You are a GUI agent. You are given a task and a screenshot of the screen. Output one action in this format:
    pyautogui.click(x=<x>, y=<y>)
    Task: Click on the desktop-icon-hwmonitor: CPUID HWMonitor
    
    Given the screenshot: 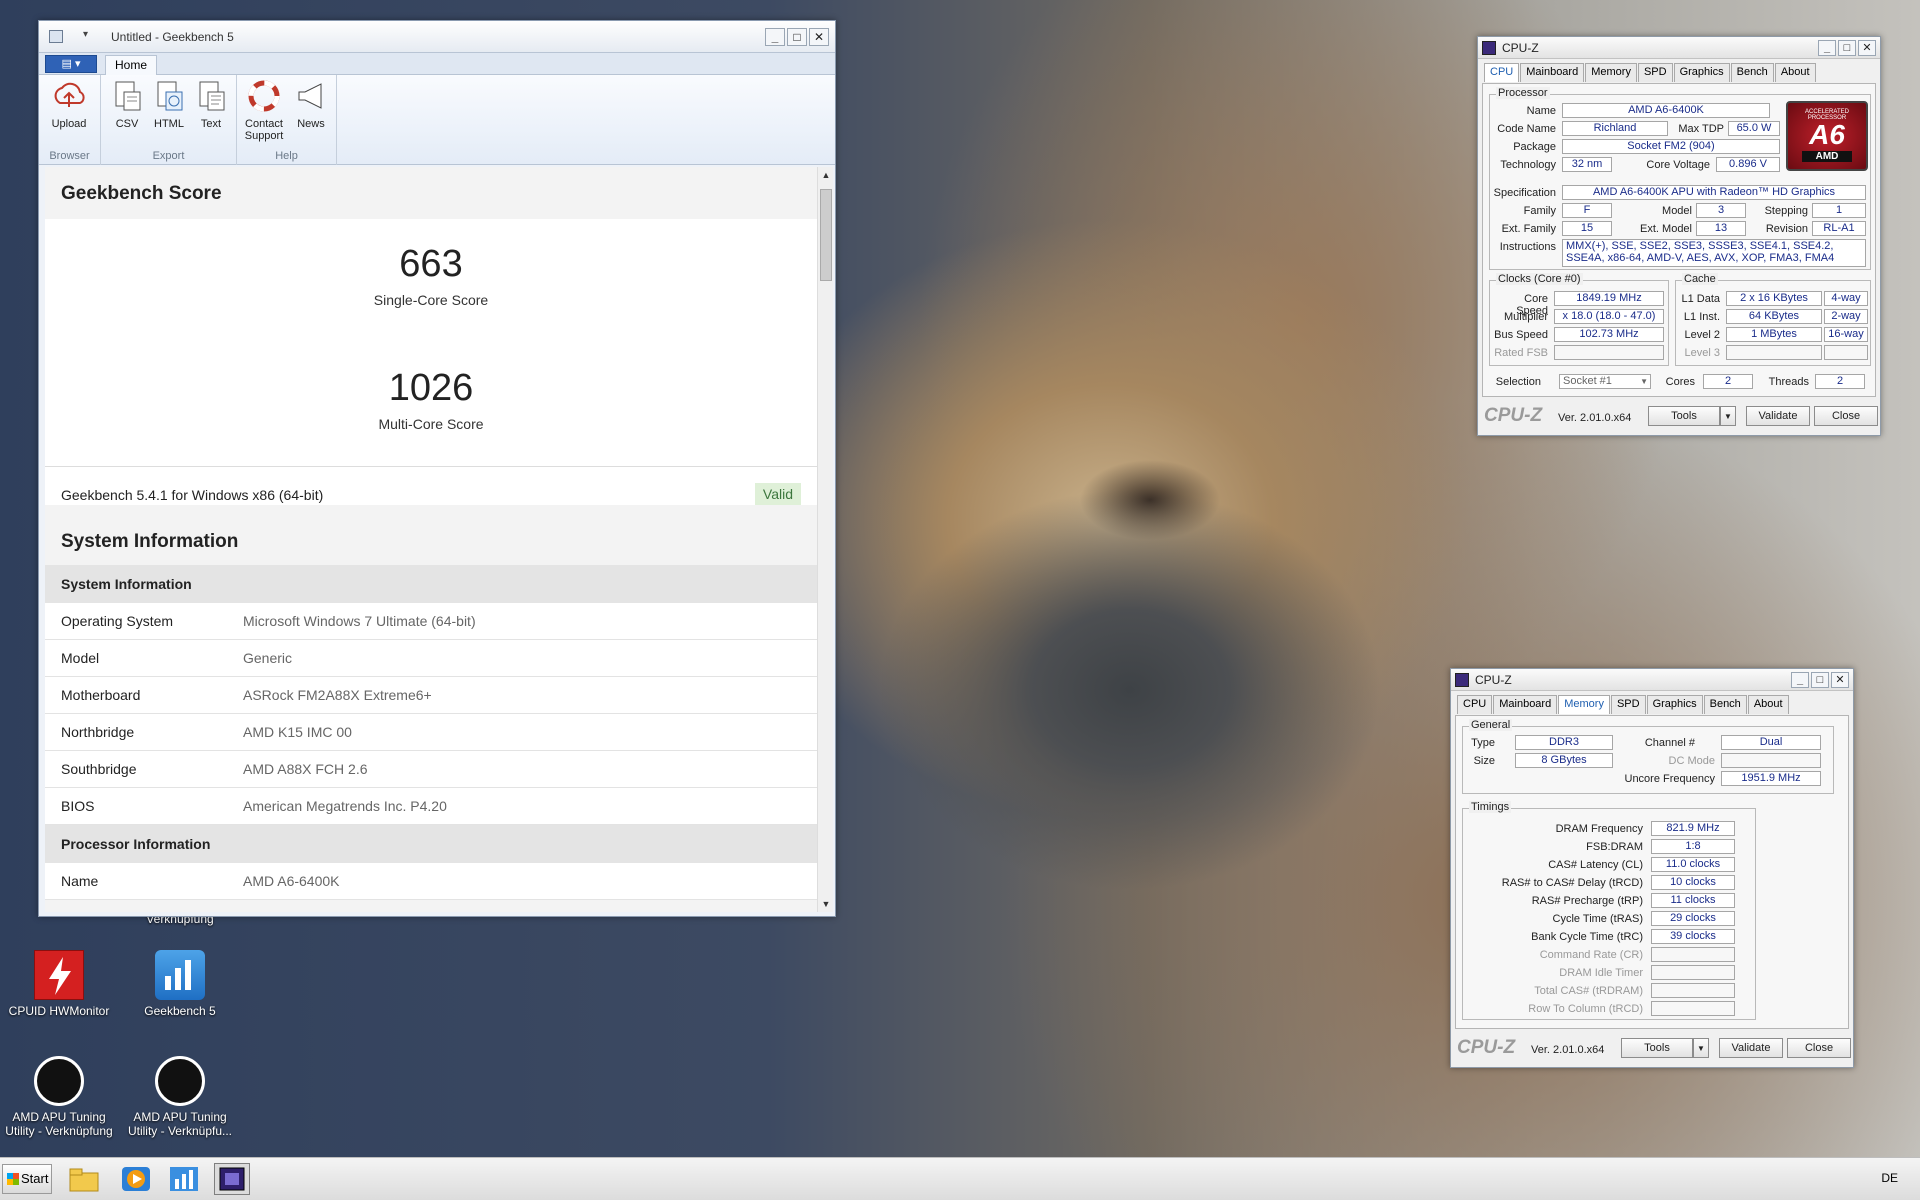 What is the action you would take?
    pyautogui.click(x=59, y=984)
    